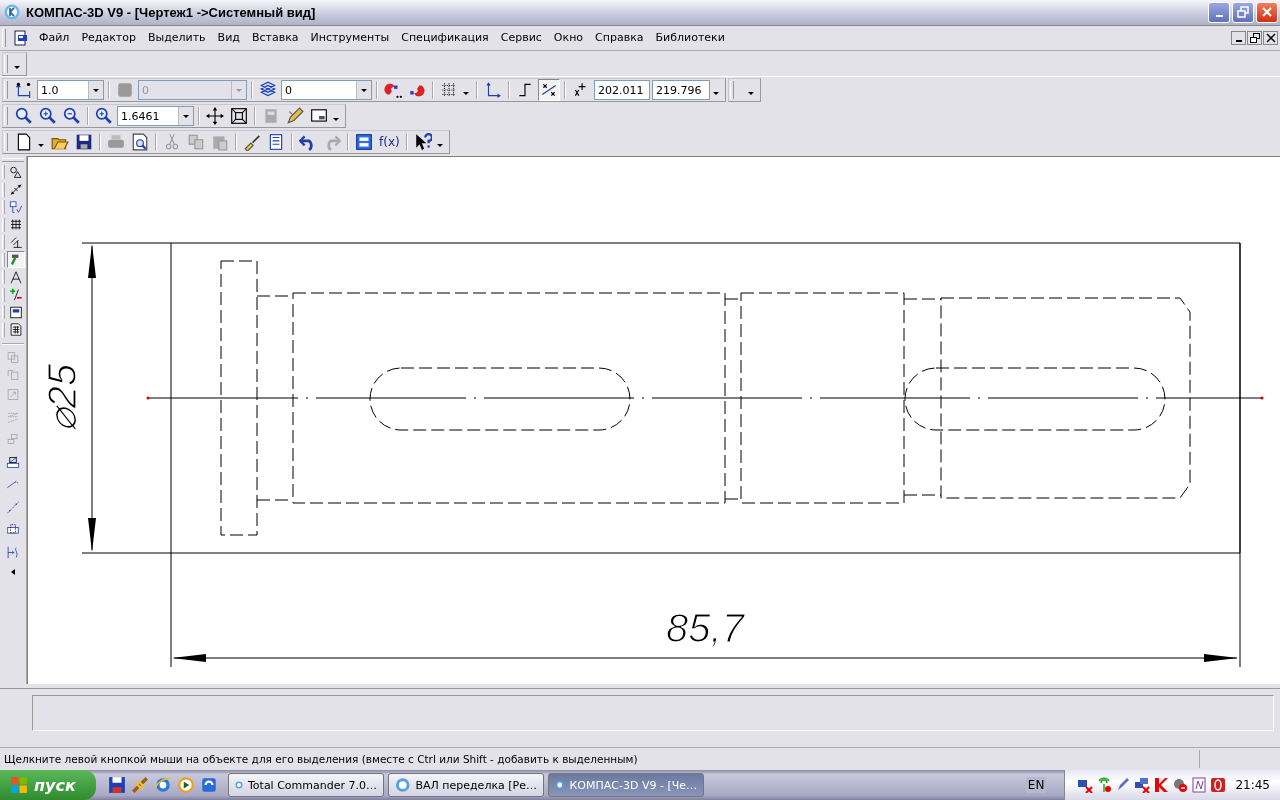  I want to click on notepad-icon, so click(1199, 785).